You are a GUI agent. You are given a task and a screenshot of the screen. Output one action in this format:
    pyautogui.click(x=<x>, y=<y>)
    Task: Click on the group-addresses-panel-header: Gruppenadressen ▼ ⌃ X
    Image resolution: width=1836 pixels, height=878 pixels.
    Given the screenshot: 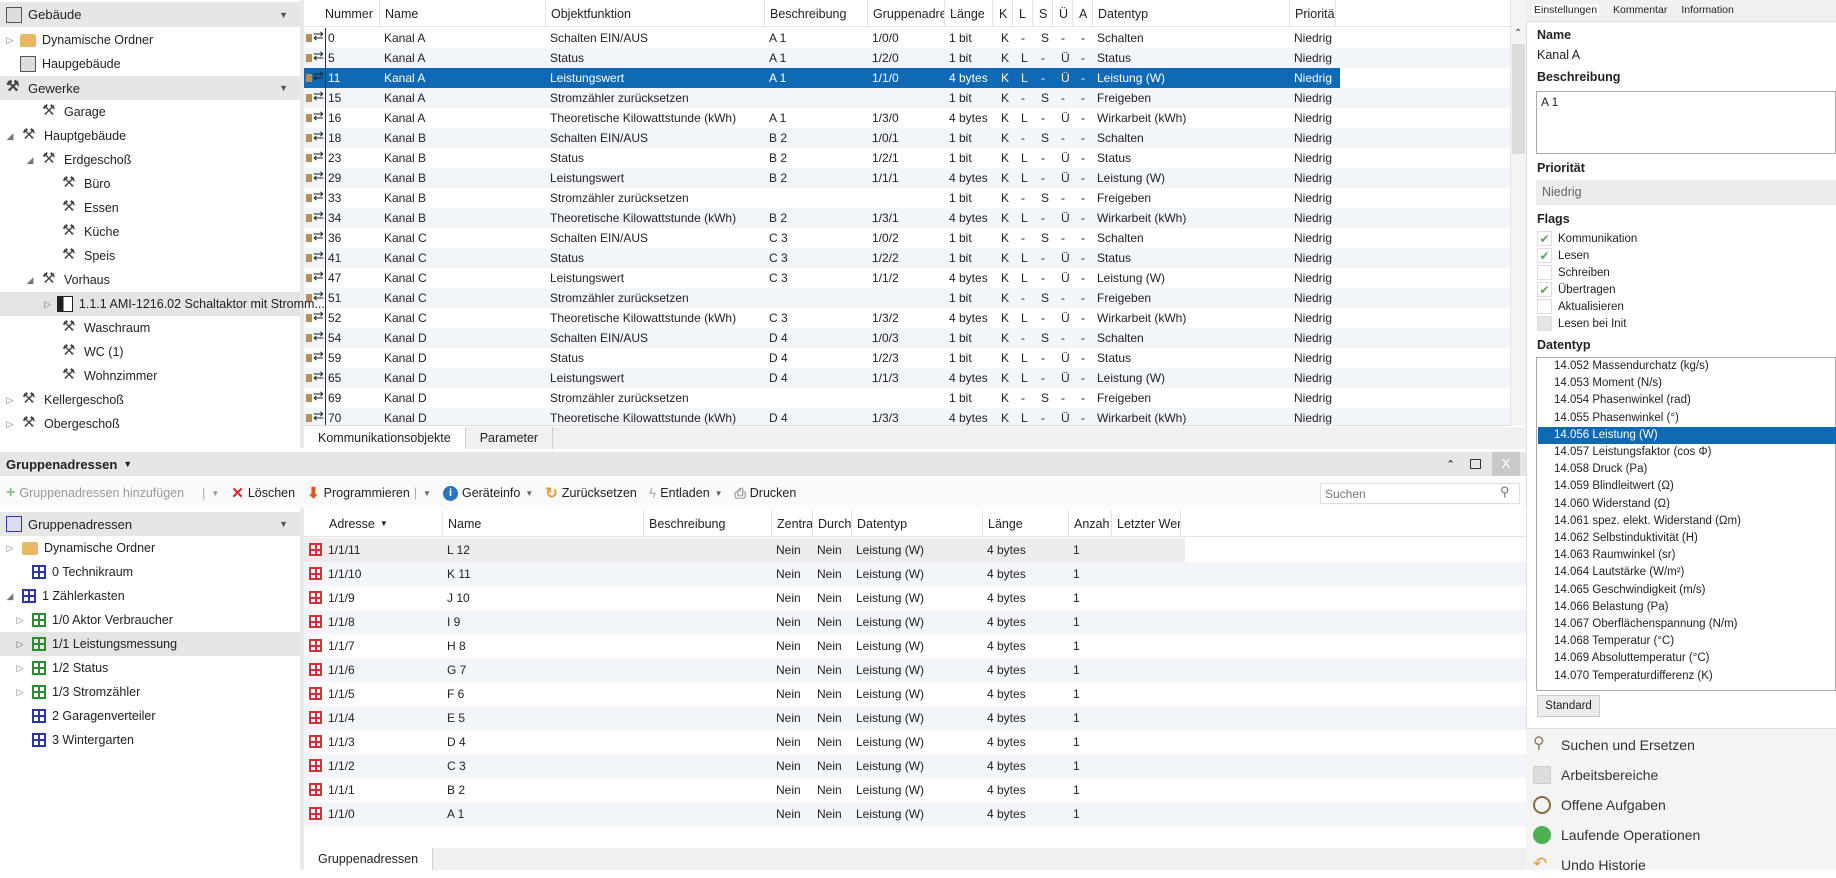 What is the action you would take?
    pyautogui.click(x=763, y=464)
    